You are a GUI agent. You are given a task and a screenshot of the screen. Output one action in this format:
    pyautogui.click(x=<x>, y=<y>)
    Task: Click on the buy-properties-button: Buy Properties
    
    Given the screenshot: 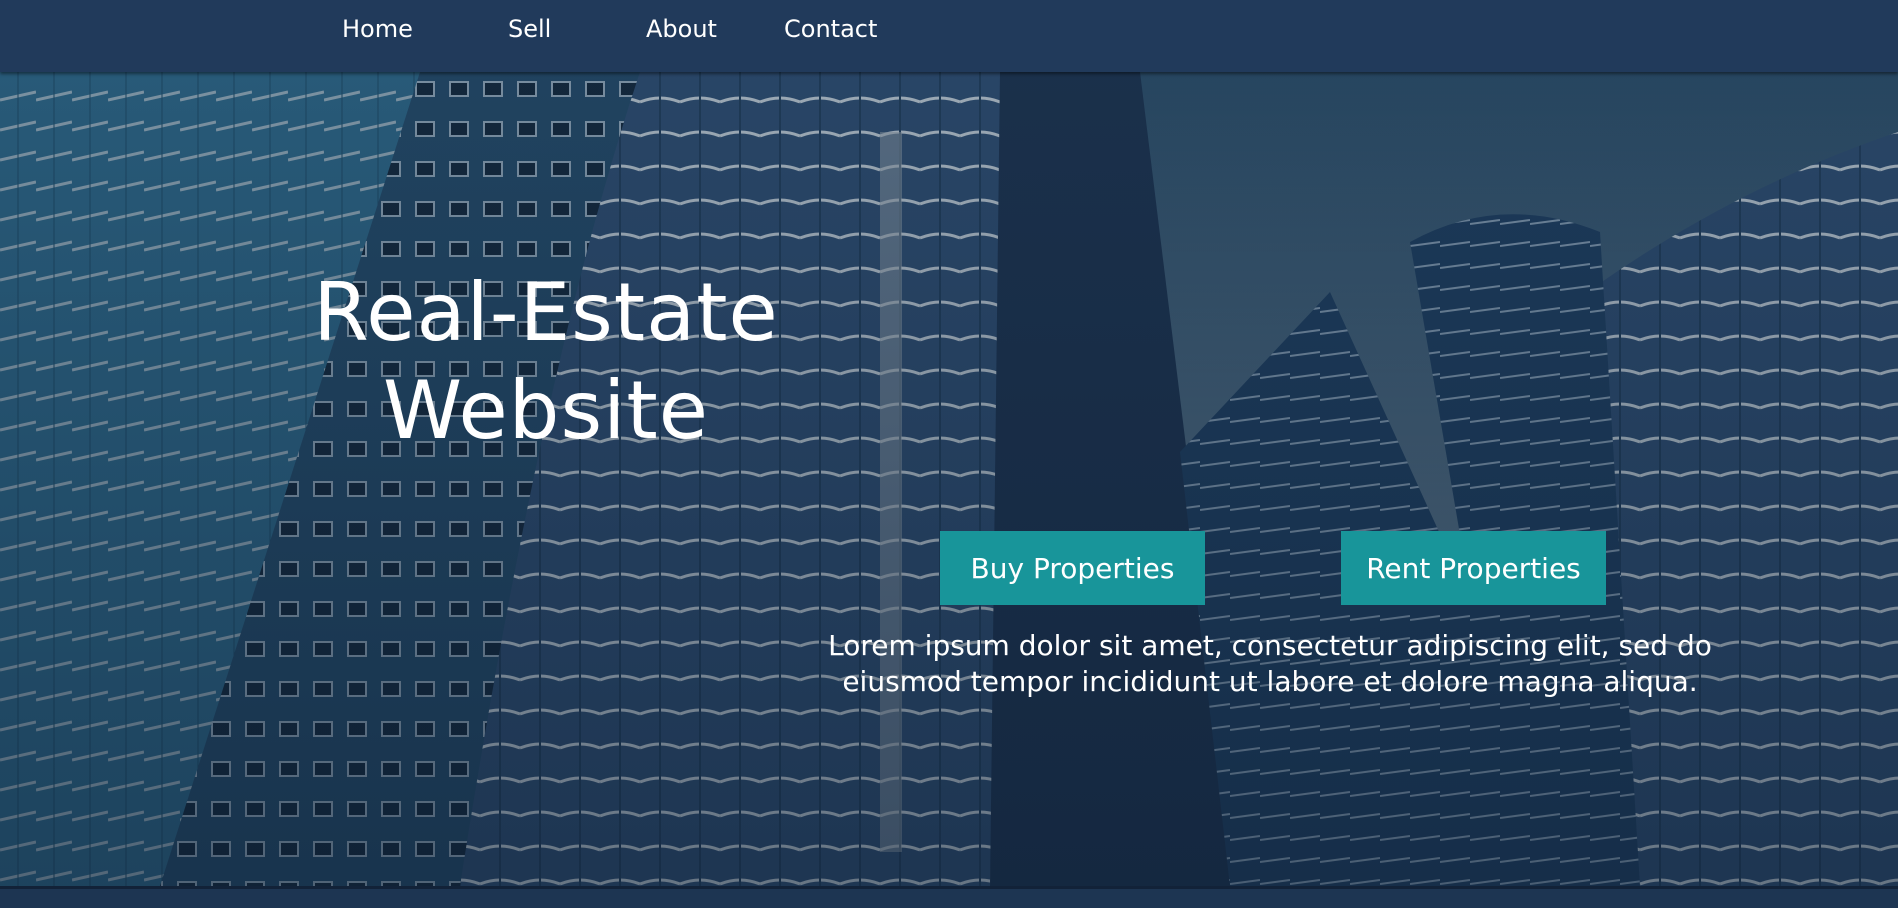 What is the action you would take?
    pyautogui.click(x=1072, y=568)
    